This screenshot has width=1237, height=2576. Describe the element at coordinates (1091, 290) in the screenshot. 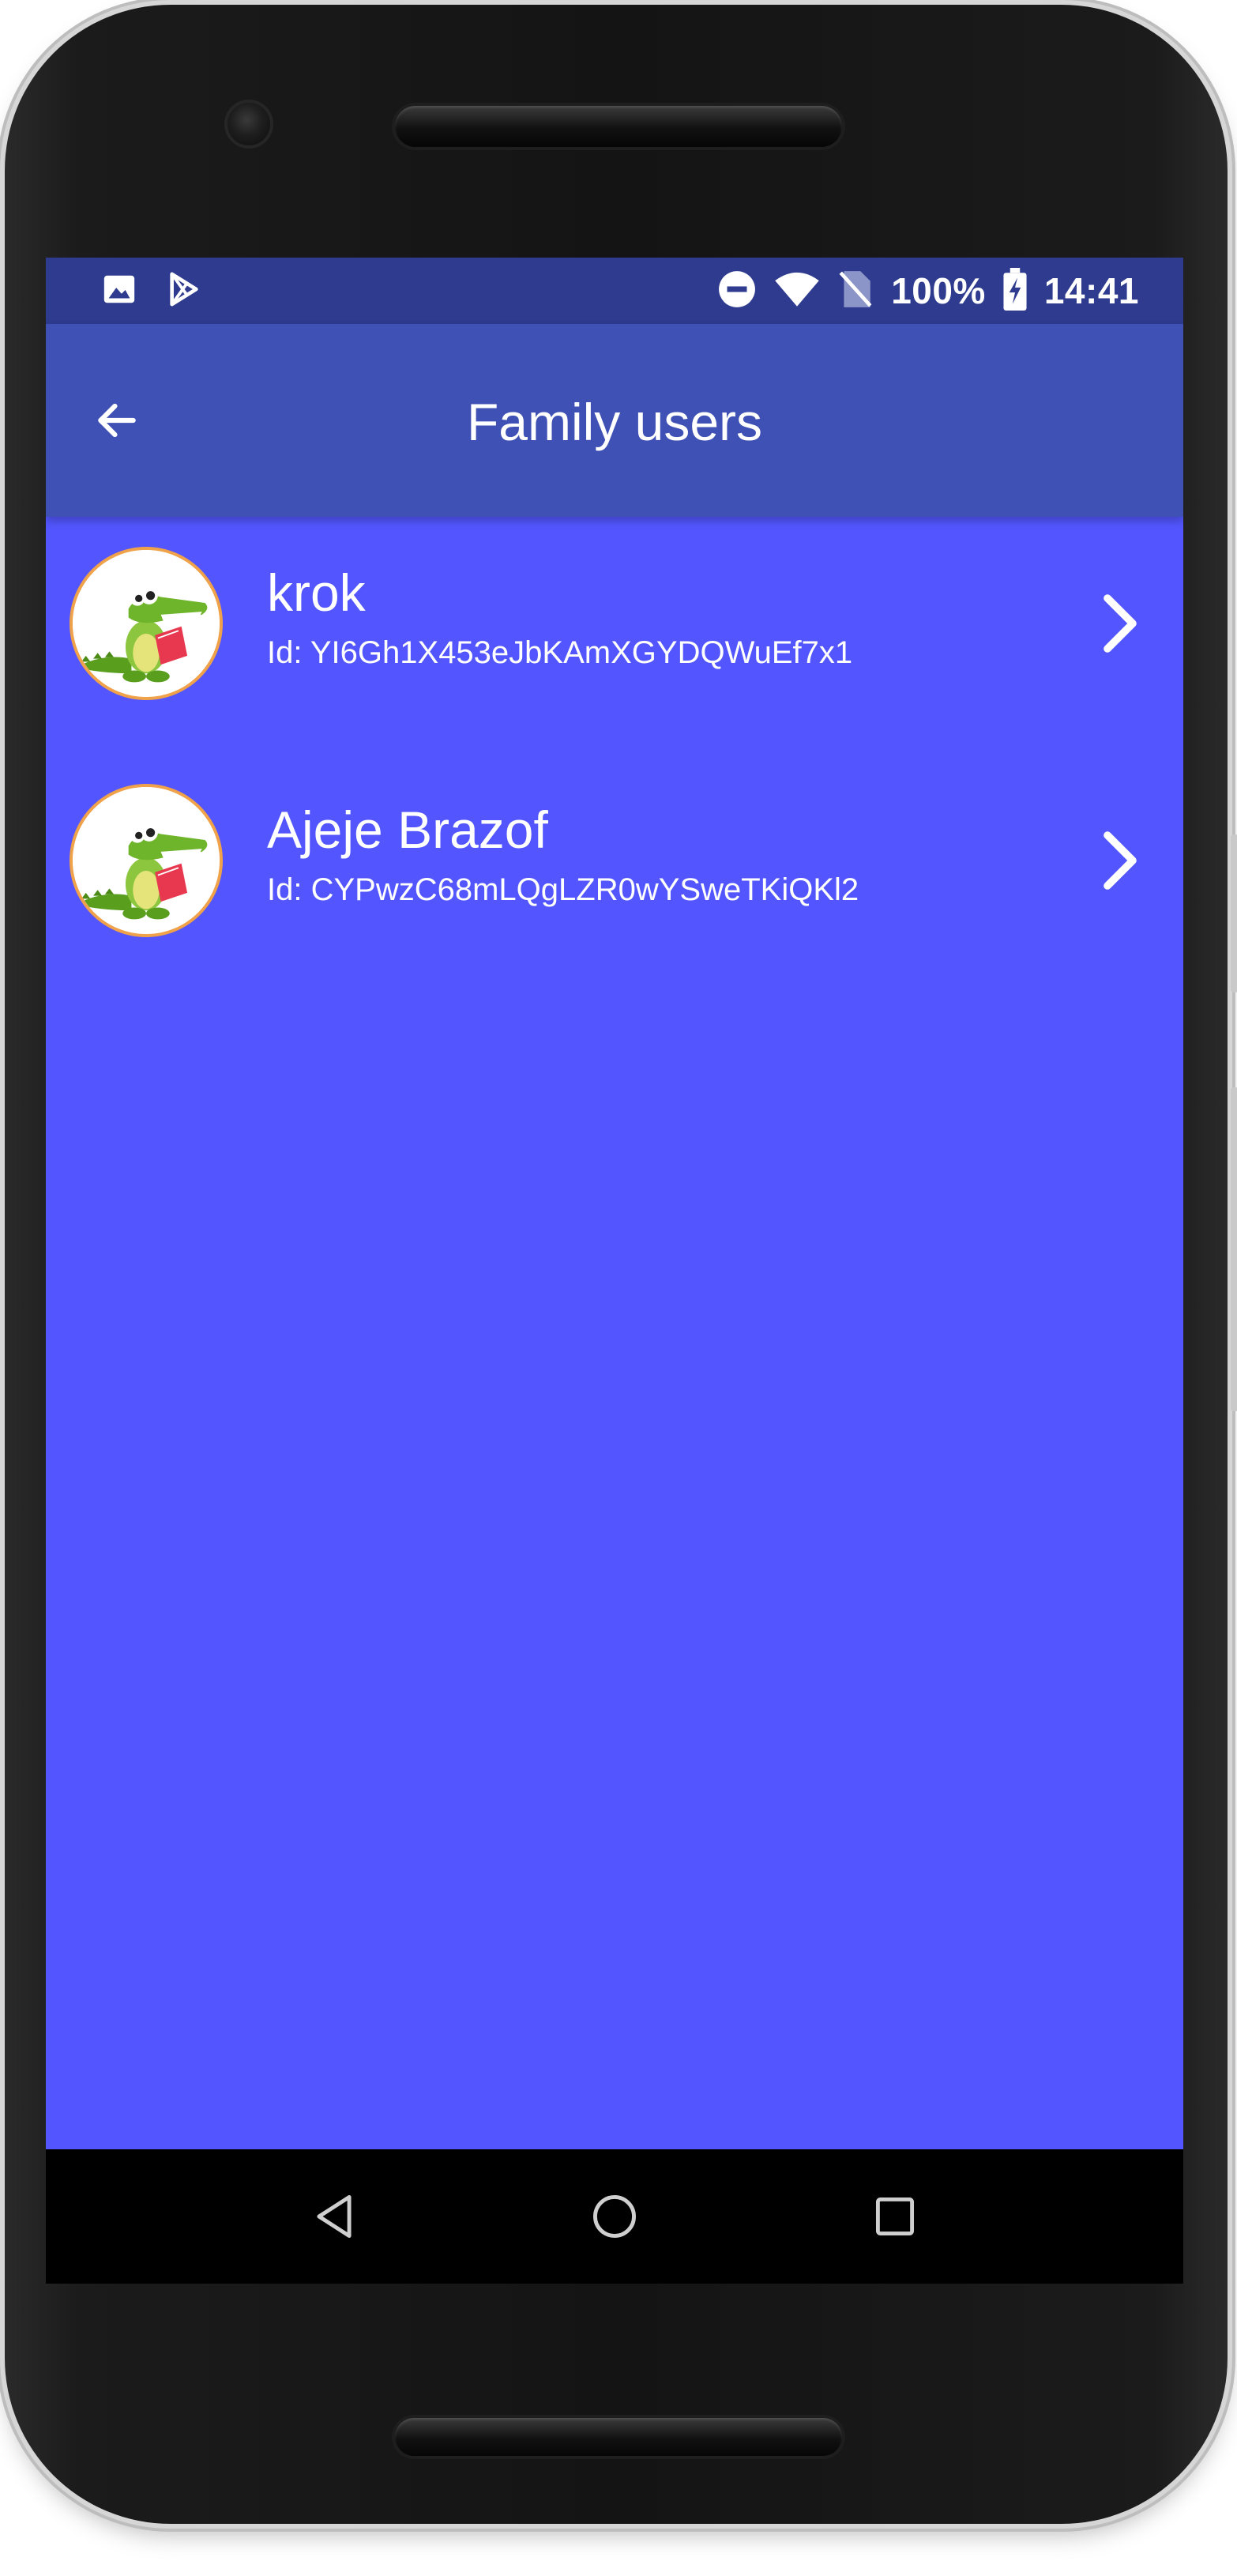

I see `clock: 14:41` at that location.